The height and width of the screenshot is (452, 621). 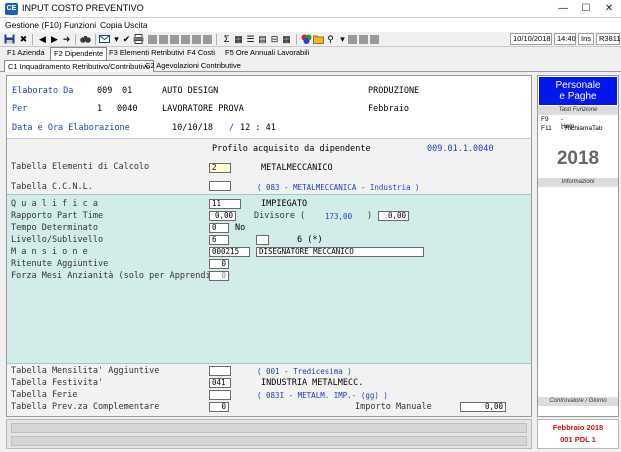 What do you see at coordinates (267, 53) in the screenshot?
I see `tab-ore-annuali: F5 Ore Annuali Lavorabili` at bounding box center [267, 53].